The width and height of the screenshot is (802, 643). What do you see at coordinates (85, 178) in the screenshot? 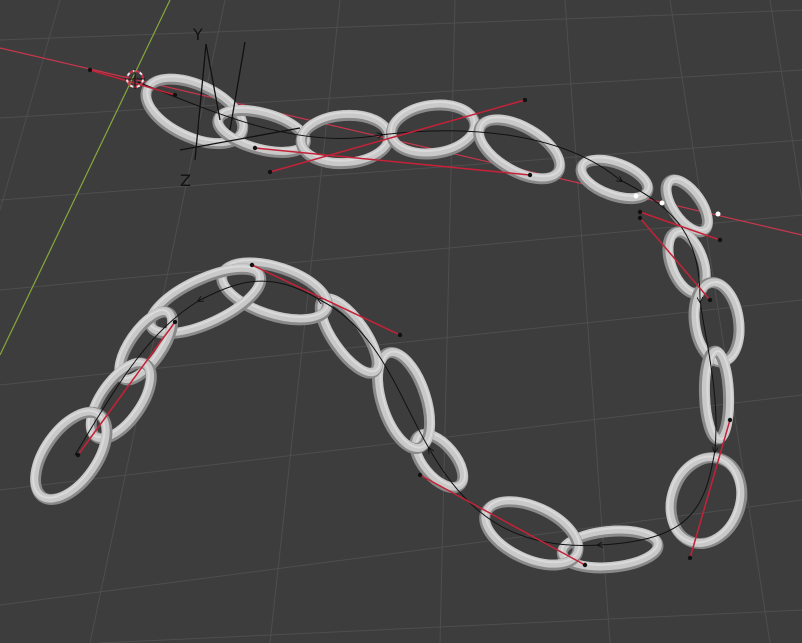
I see `y-axis-line` at bounding box center [85, 178].